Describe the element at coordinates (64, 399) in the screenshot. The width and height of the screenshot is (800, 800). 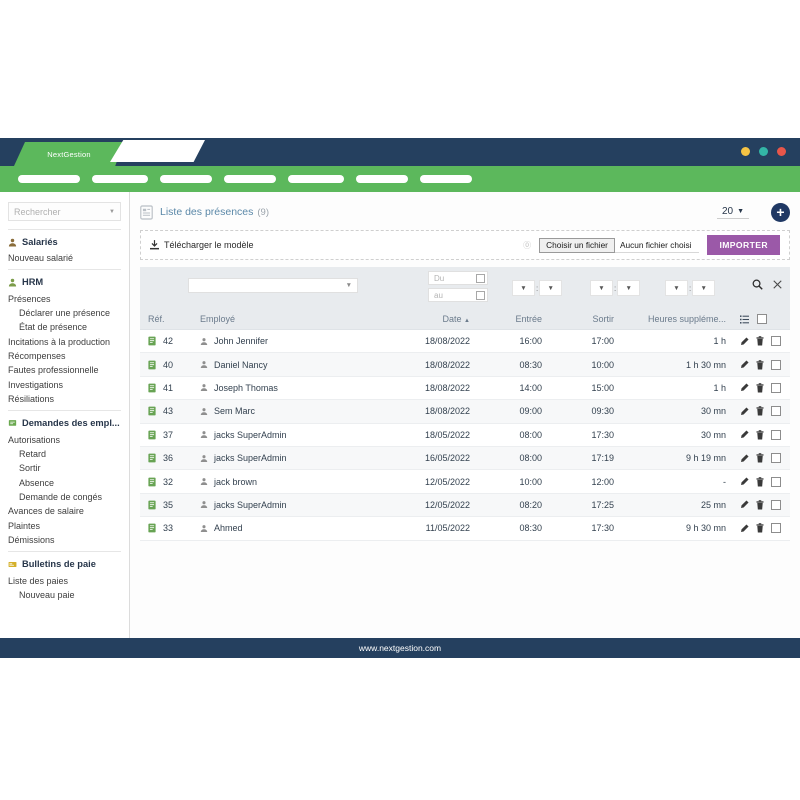
I see `sidebar-item-resiliations: Résiliations` at that location.